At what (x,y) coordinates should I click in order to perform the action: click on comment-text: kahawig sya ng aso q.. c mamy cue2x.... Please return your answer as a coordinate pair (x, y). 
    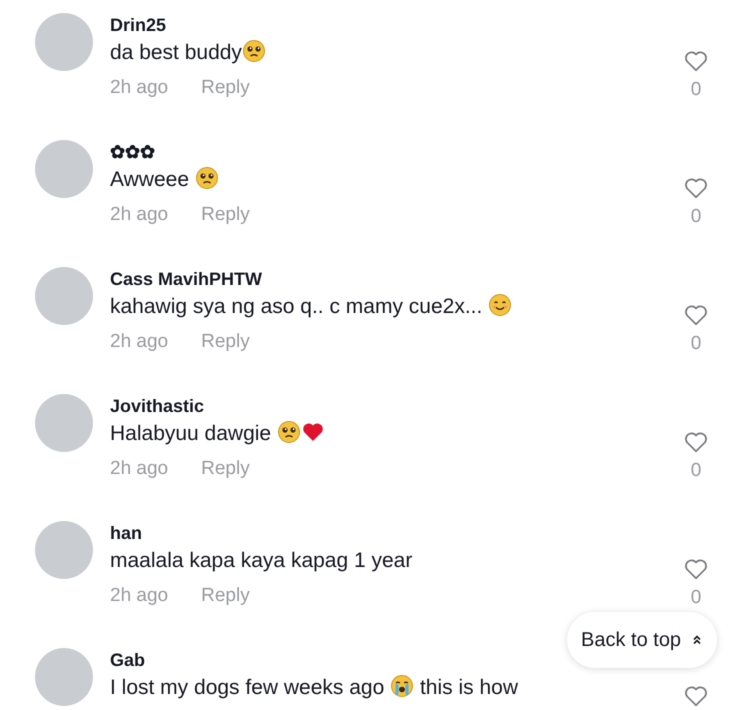
    Looking at the image, I should click on (311, 307).